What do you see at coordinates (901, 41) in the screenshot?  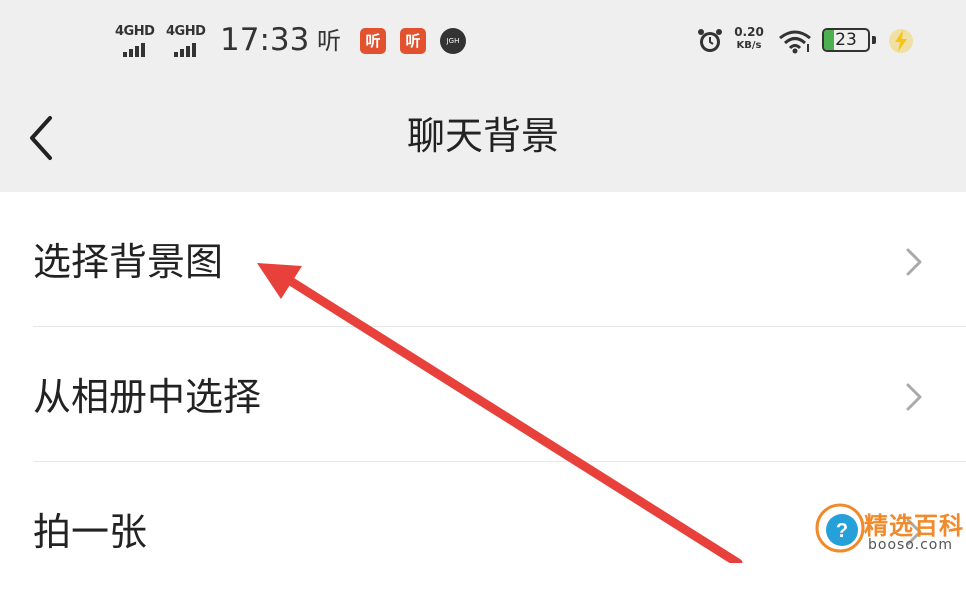 I see `charging-bolt-icon` at bounding box center [901, 41].